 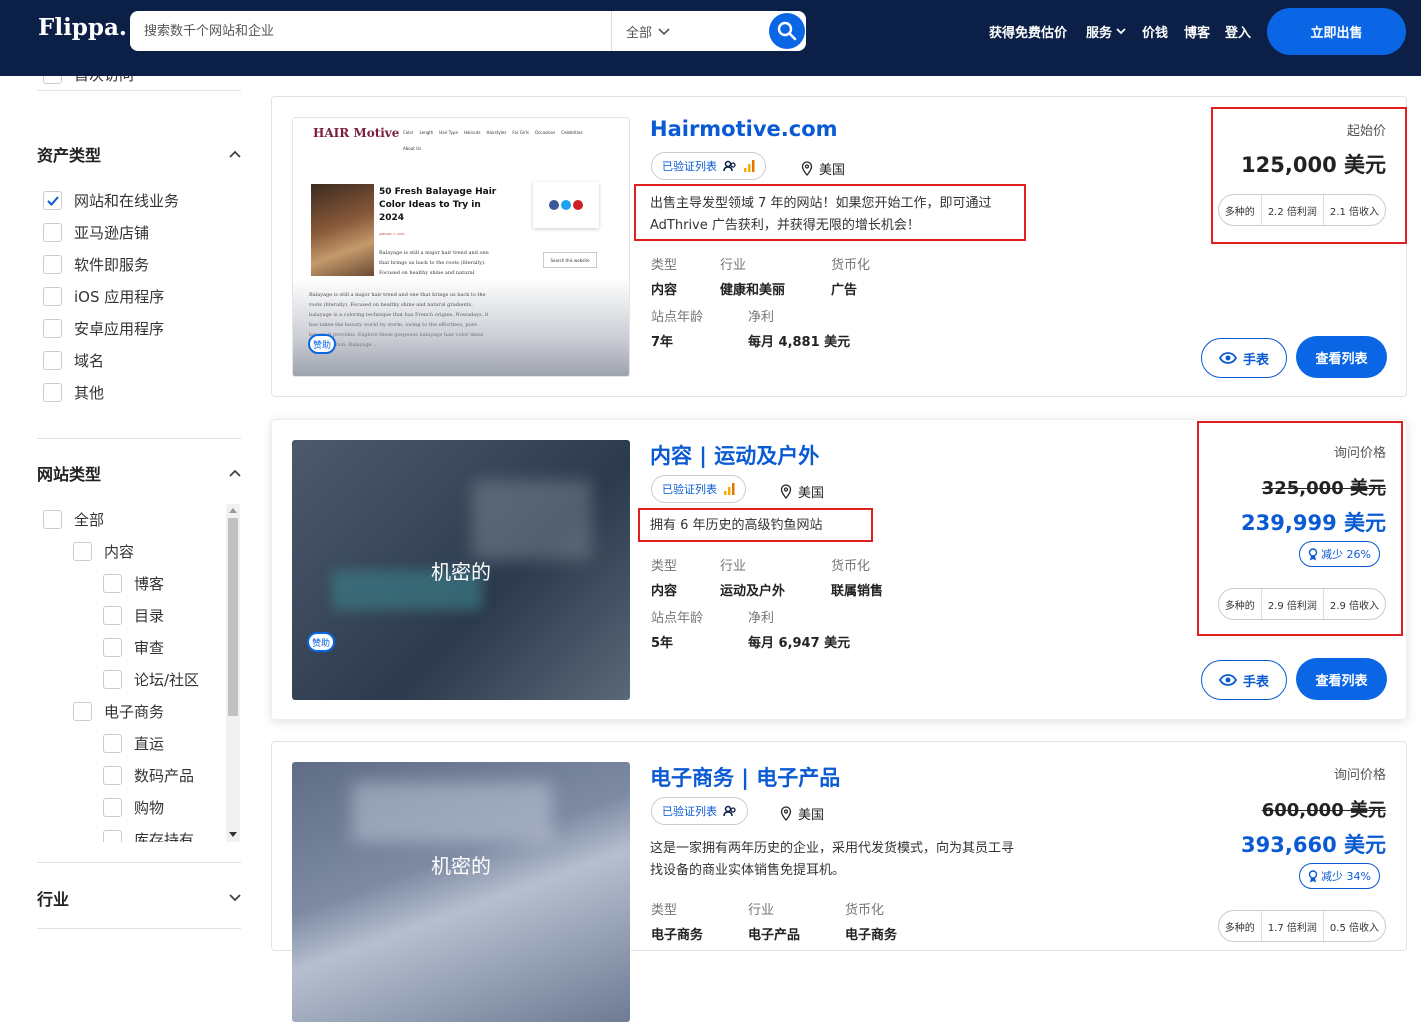 I want to click on field-value: 广告, so click(x=844, y=290).